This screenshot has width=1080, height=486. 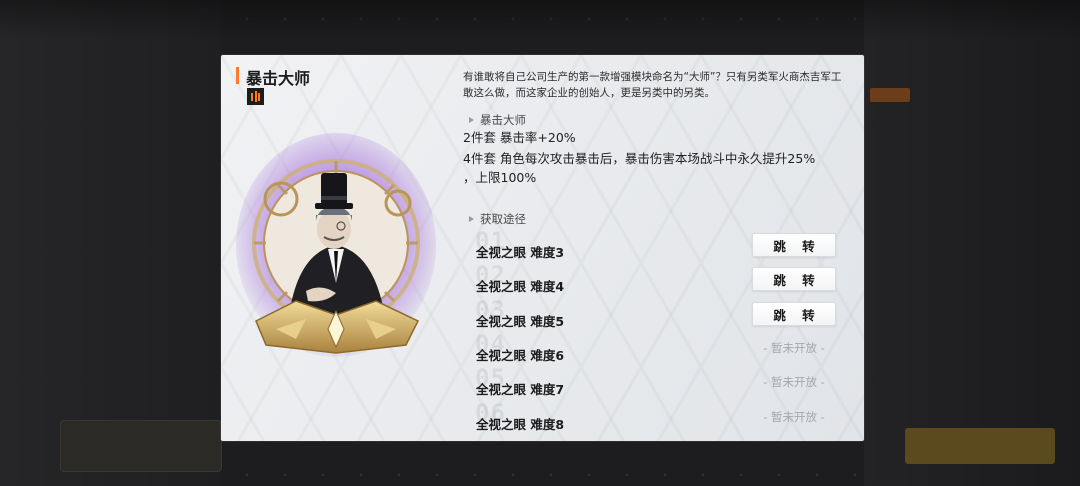 What do you see at coordinates (278, 78) in the screenshot?
I see `module-title: 暴击大师` at bounding box center [278, 78].